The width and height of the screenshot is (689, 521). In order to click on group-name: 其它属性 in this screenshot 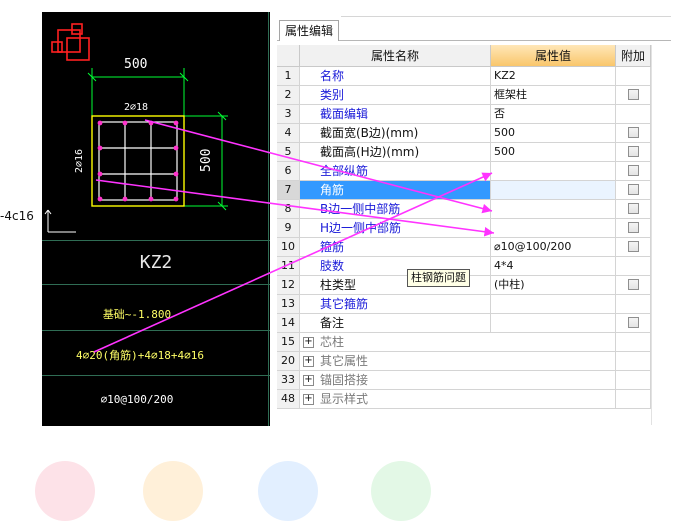, I will do `click(344, 361)`.